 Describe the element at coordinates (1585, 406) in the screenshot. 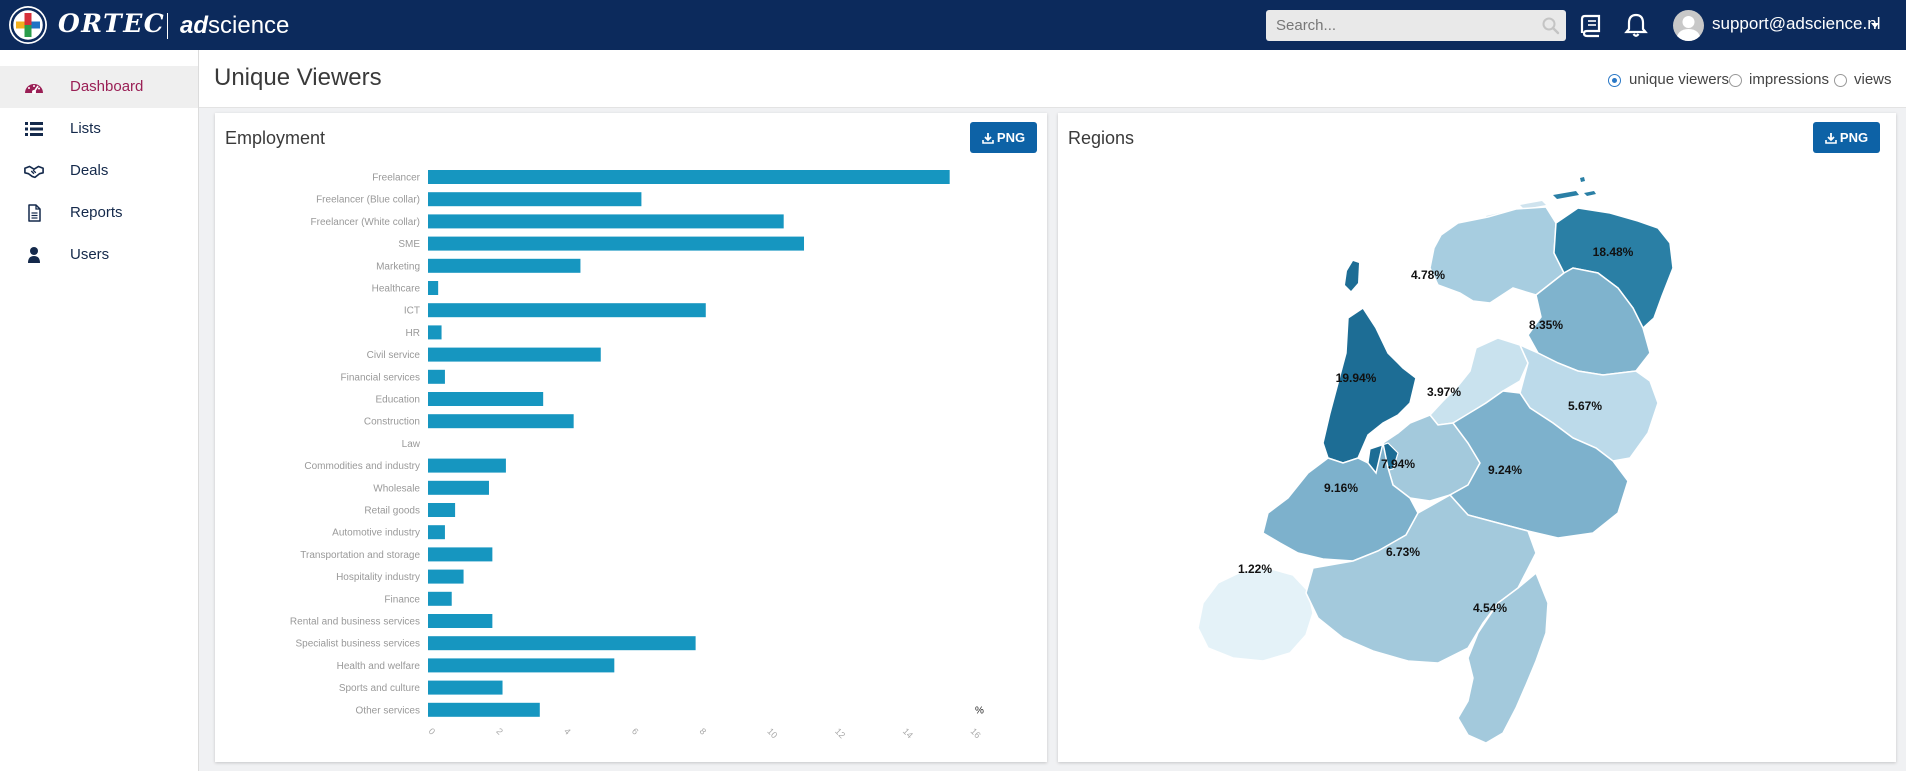

I see `region-value-label: 5.67%` at that location.